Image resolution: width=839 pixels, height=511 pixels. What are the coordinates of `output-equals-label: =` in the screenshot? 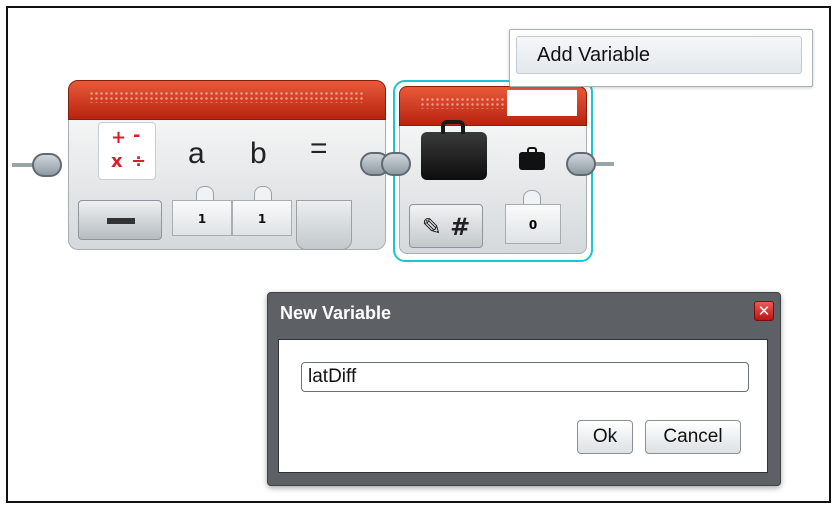 It's located at (319, 148).